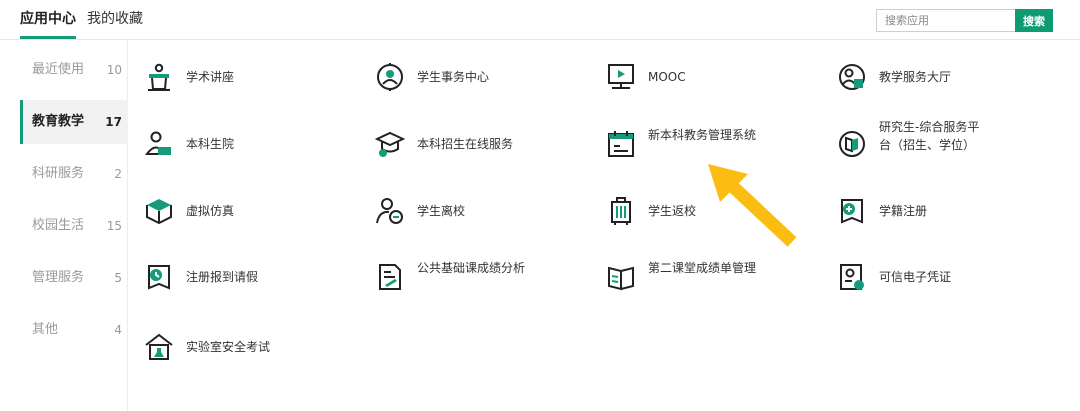  Describe the element at coordinates (48, 24) in the screenshot. I see `tab-app-center: 应用中心` at that location.